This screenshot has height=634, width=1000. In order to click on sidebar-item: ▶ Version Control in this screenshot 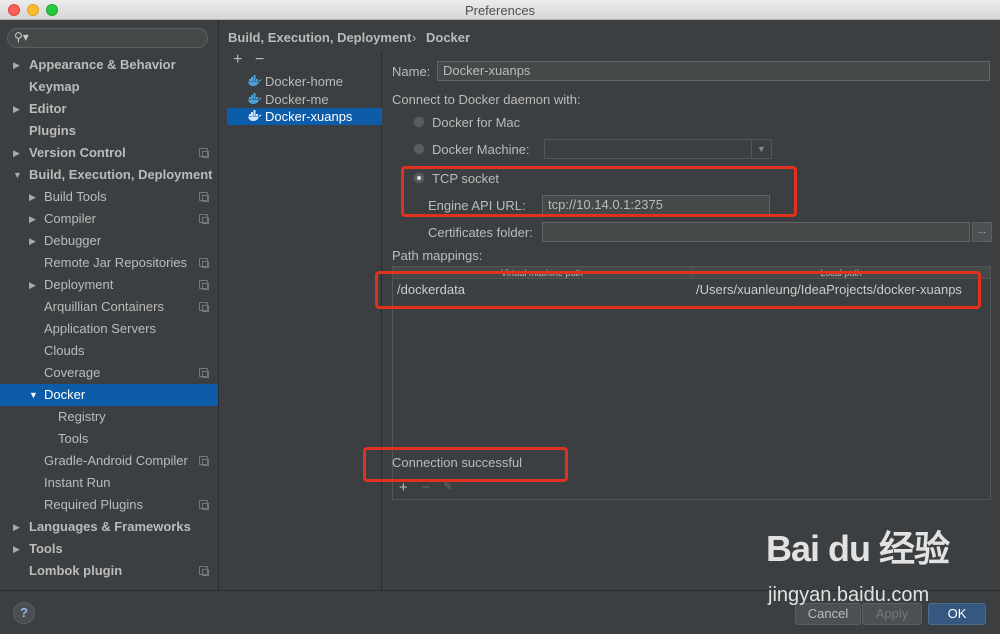, I will do `click(109, 153)`.